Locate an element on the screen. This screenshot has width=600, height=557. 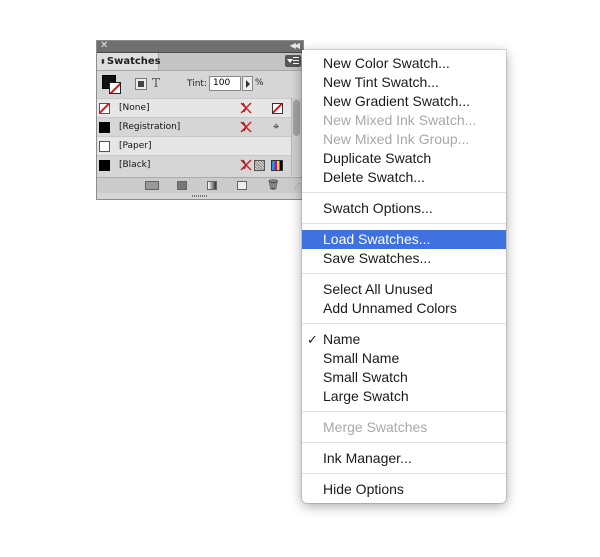
stroke-swatch is located at coordinates (115, 88).